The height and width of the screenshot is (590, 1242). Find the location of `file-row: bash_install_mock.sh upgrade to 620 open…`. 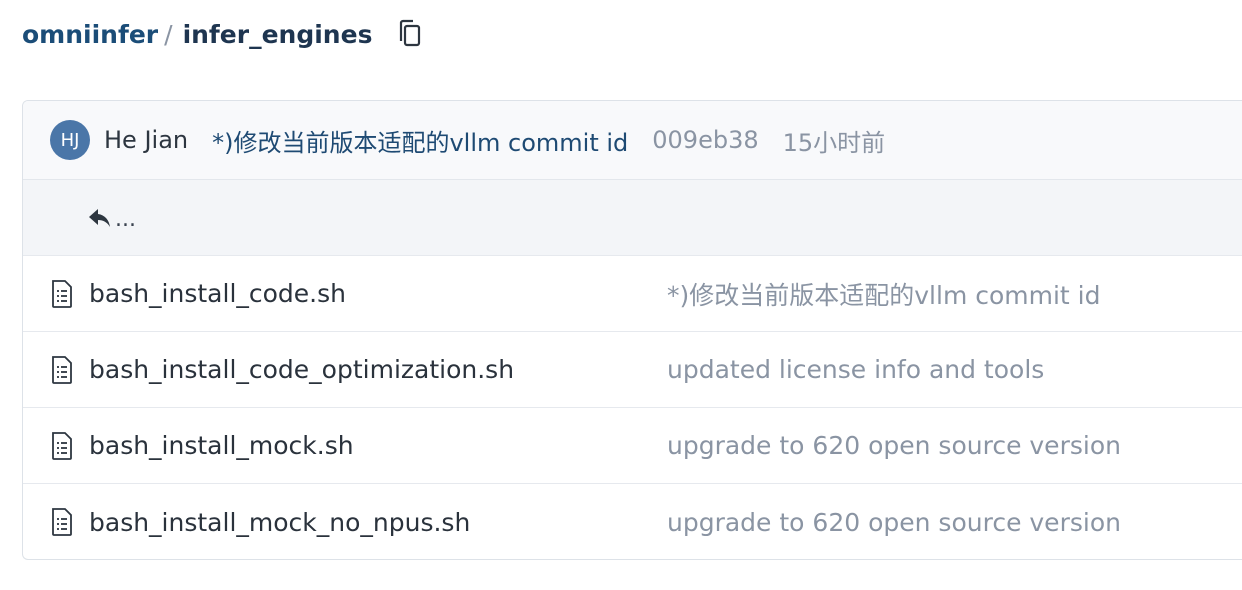

file-row: bash_install_mock.sh upgrade to 620 open… is located at coordinates (632, 446).